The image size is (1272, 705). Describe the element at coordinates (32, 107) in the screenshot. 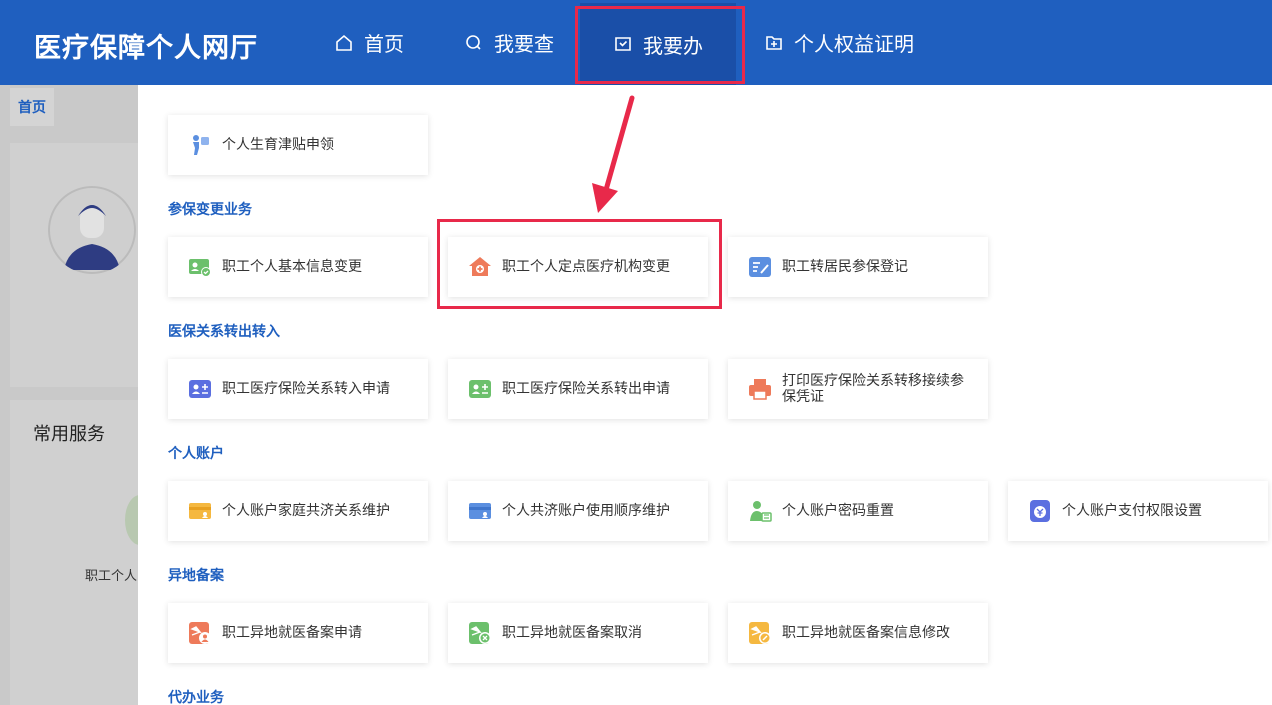

I see `breadcrumb: 首页` at that location.